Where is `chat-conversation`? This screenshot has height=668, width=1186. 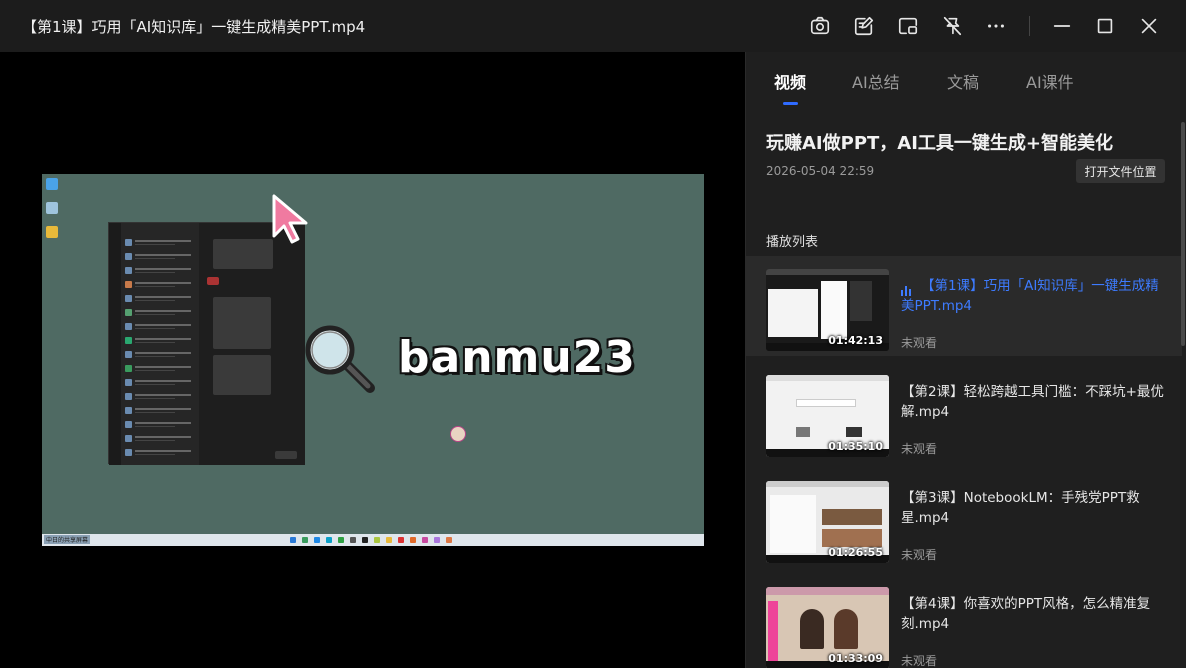
chat-conversation is located at coordinates (252, 344).